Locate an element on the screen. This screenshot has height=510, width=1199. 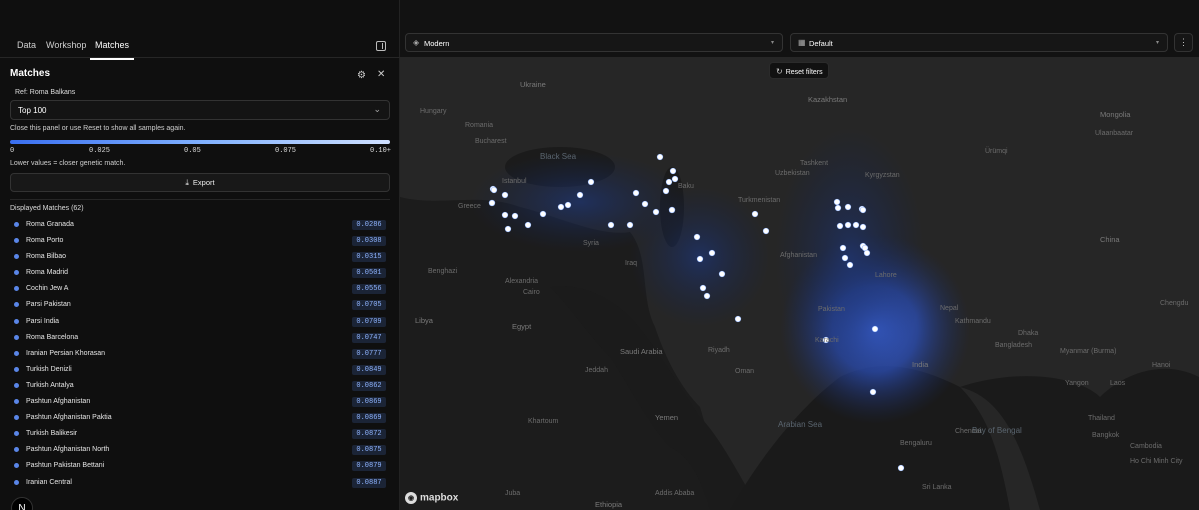
match-distance: 0.0556 is located at coordinates (369, 289).